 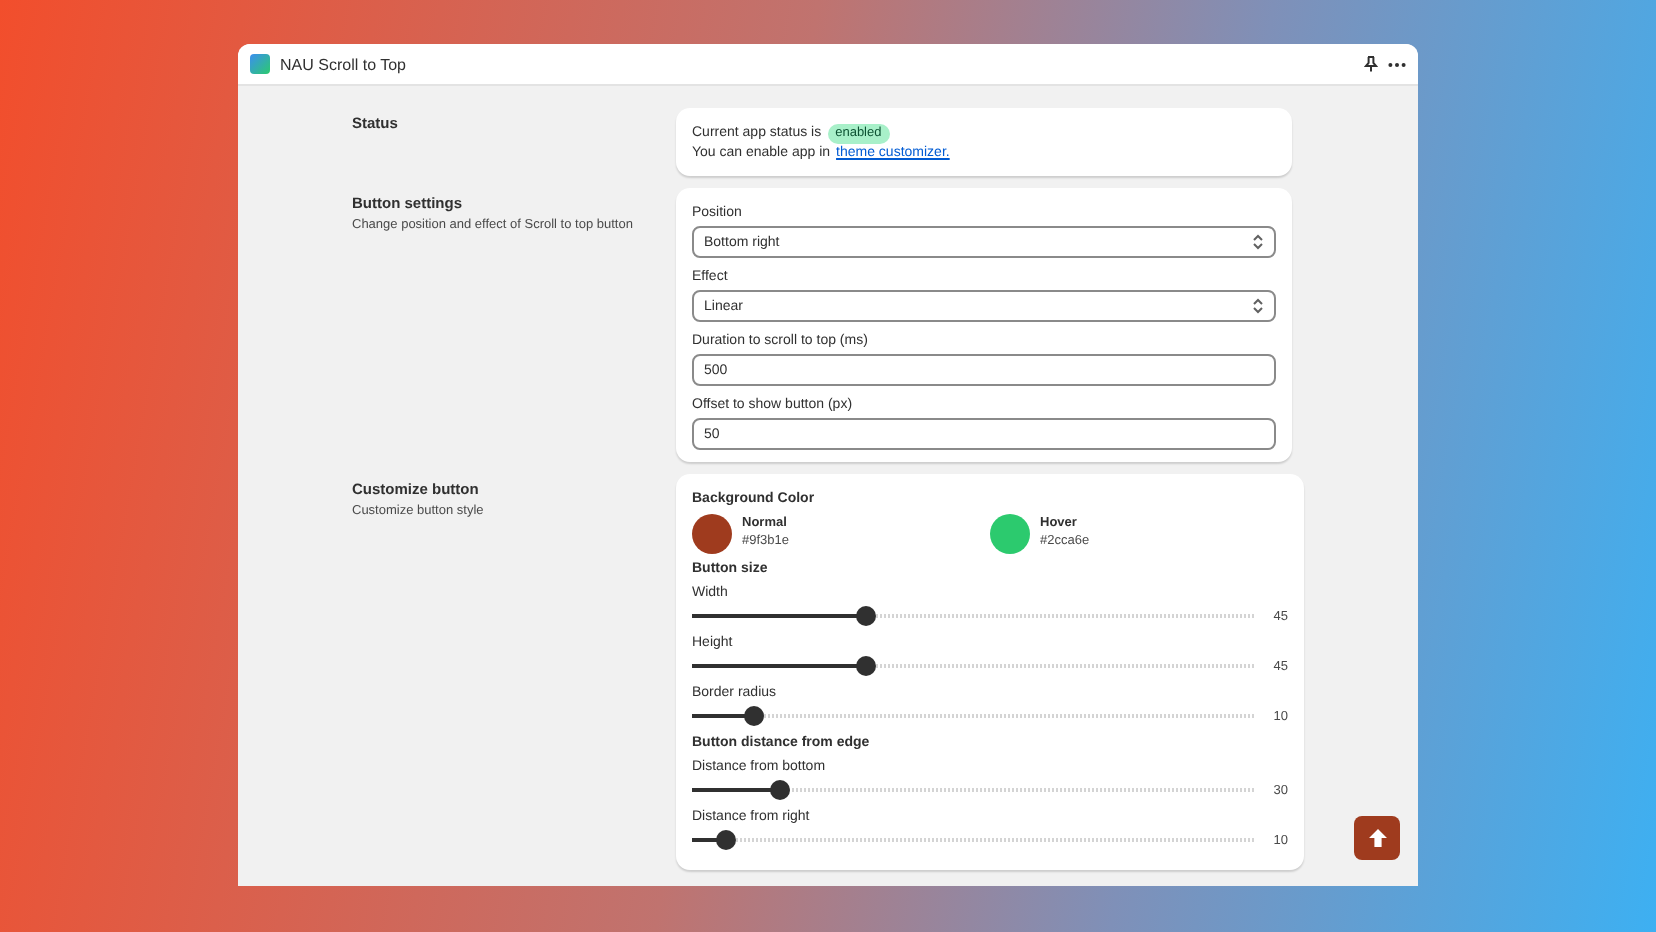 What do you see at coordinates (260, 64) in the screenshot?
I see `app-icon` at bounding box center [260, 64].